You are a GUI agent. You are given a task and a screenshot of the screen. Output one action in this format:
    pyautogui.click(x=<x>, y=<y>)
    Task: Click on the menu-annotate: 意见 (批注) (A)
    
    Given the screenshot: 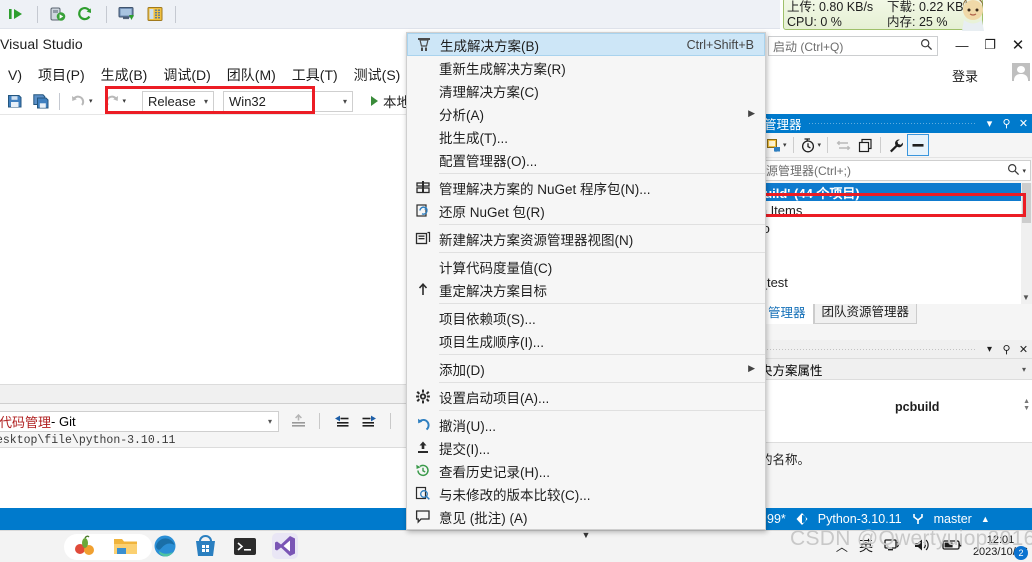 What is the action you would take?
    pyautogui.click(x=586, y=516)
    